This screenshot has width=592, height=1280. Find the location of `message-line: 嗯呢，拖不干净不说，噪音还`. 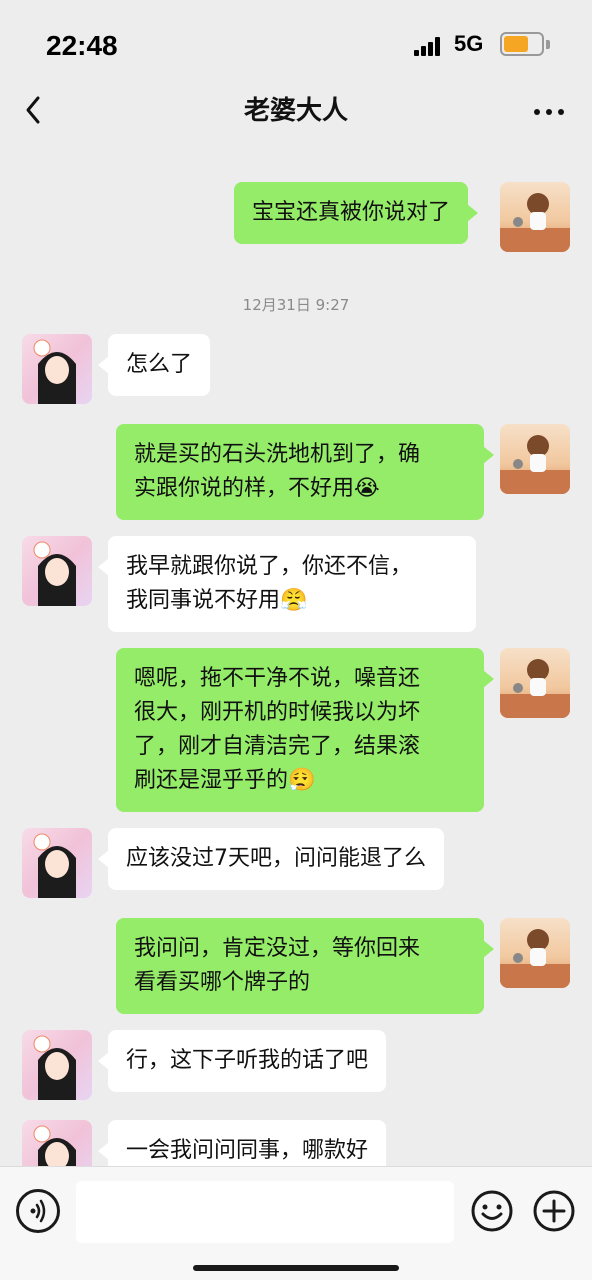

message-line: 嗯呢，拖不干净不说，噪音还 is located at coordinates (277, 678).